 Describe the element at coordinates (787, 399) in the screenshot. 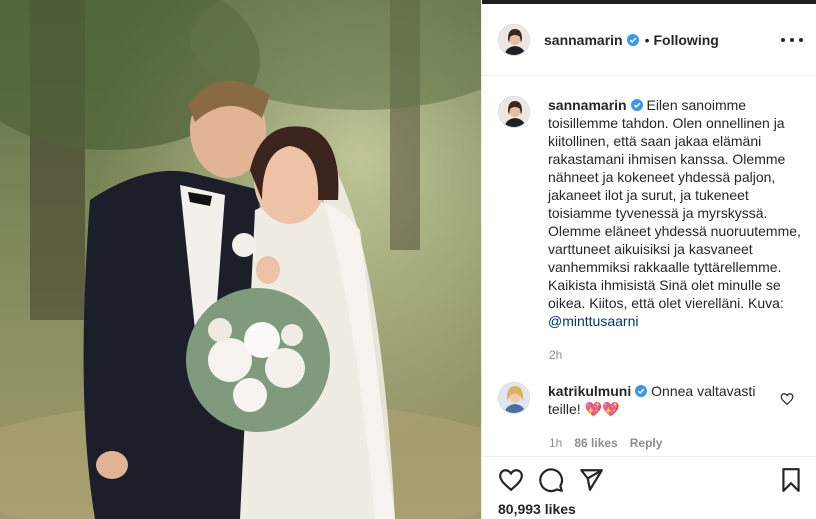

I see `comment-like-heart-icon` at that location.